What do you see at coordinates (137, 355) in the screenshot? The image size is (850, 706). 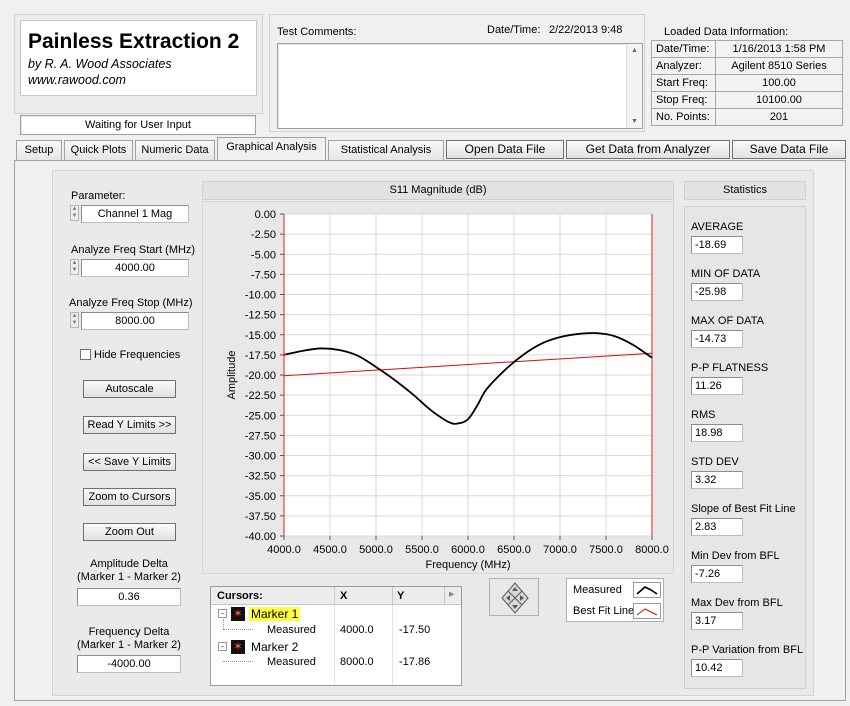 I see `hide-frequencies-label: Hide Frequencies` at bounding box center [137, 355].